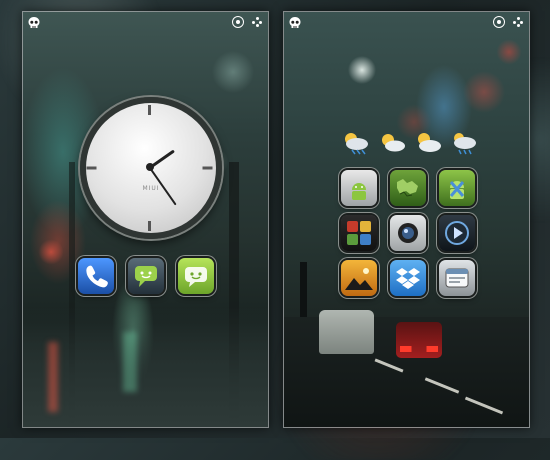 Image resolution: width=550 pixels, height=460 pixels. I want to click on clock-center, so click(150, 167).